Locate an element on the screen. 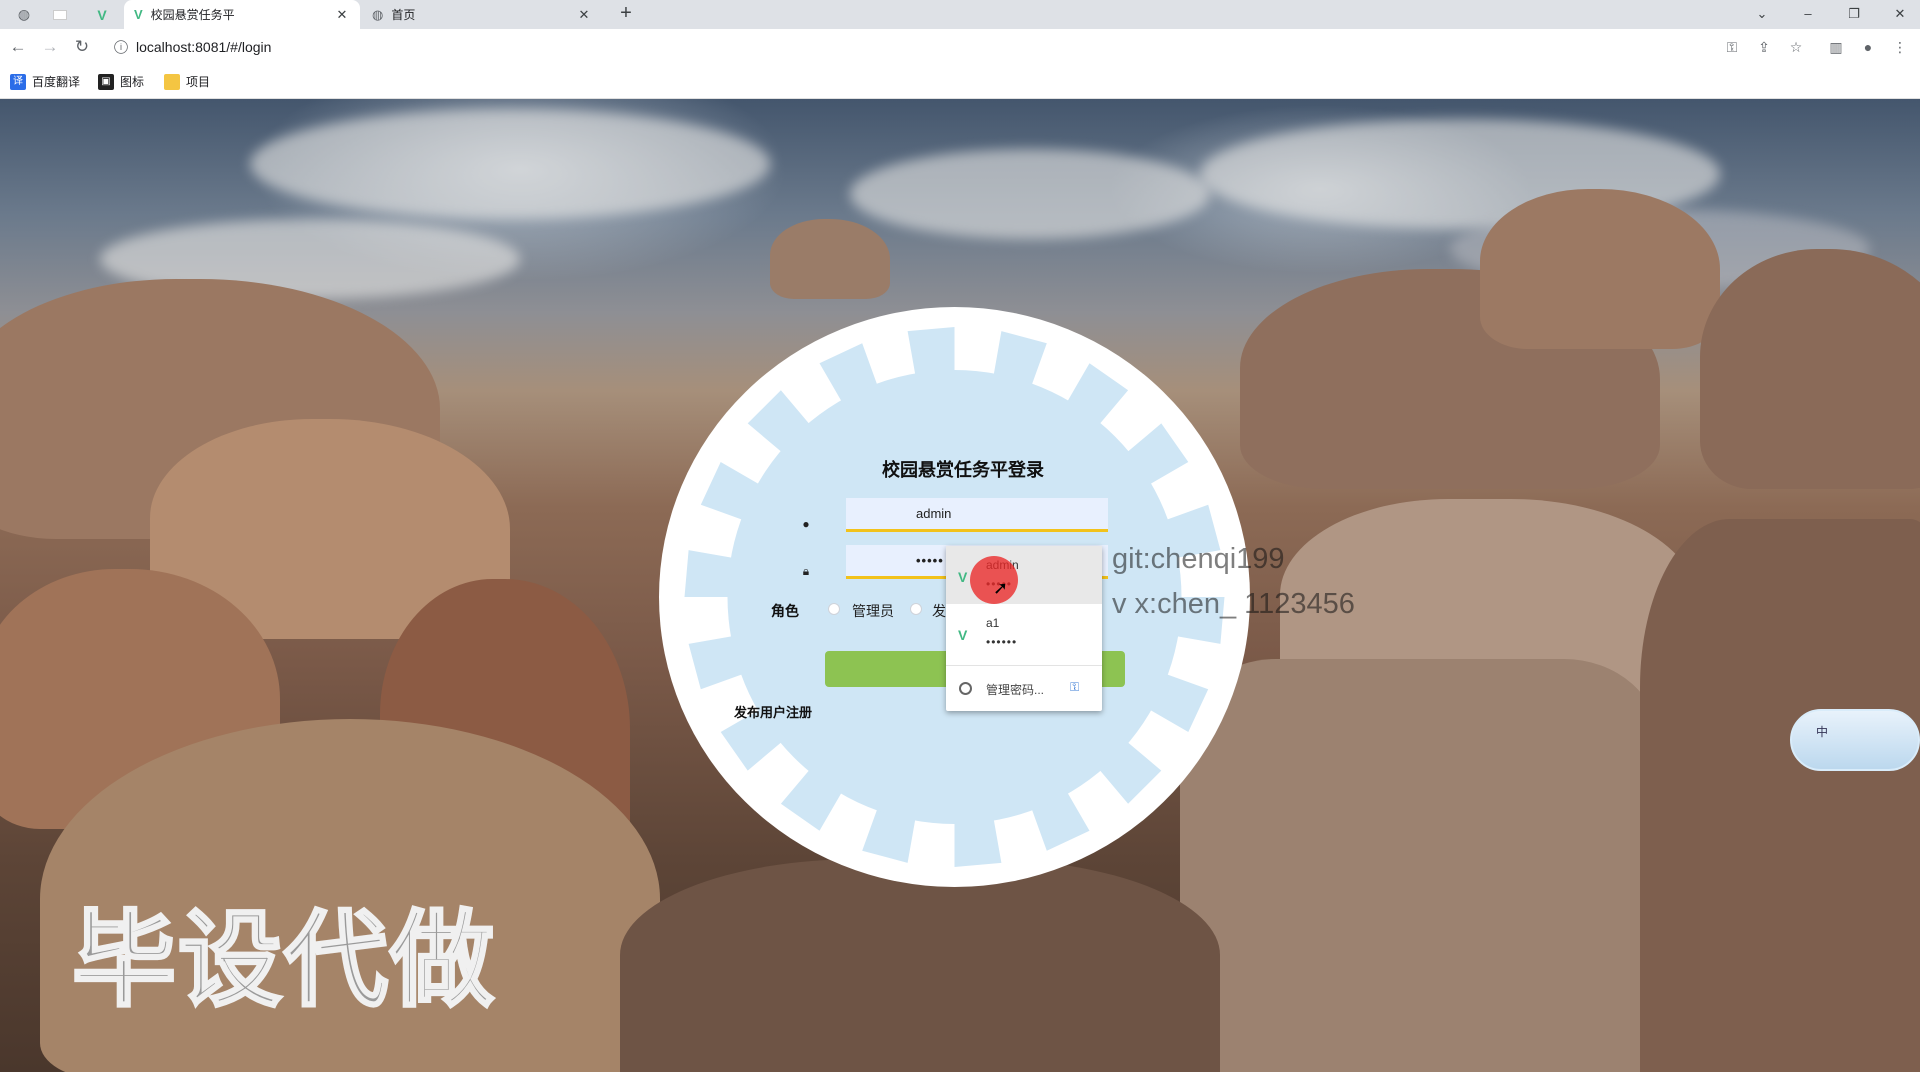  bookmark-baidu-translate: 译 百度翻译 is located at coordinates (45, 81).